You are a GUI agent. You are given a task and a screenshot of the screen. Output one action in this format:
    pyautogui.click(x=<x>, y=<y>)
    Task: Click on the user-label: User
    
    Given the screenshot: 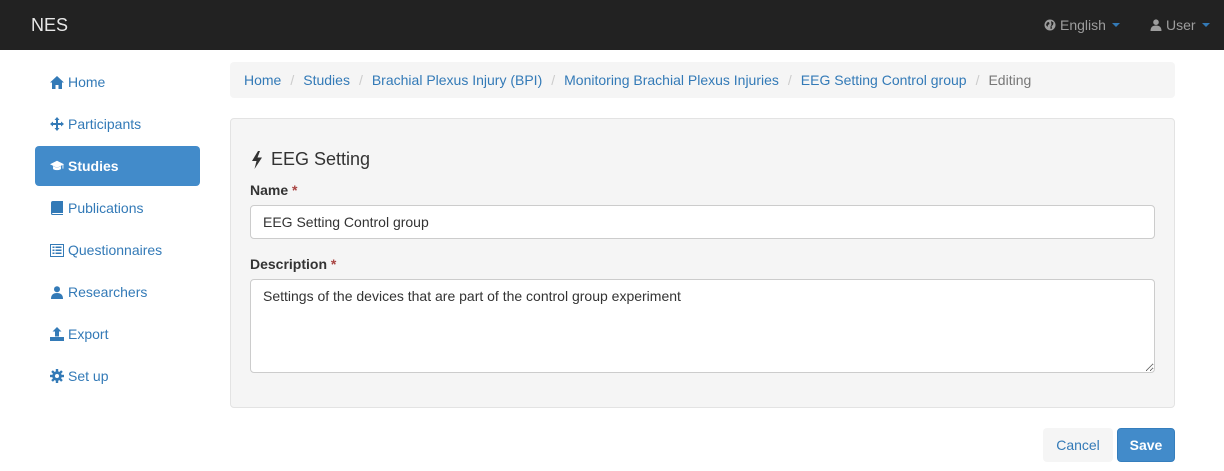 What is the action you would take?
    pyautogui.click(x=1181, y=25)
    